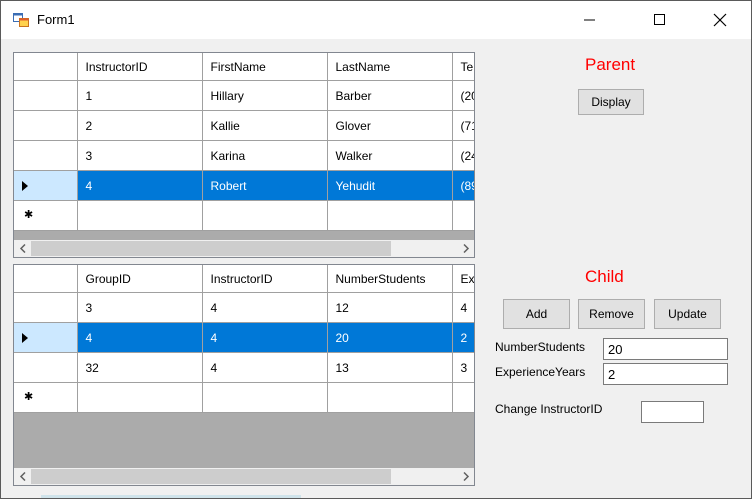 This screenshot has width=752, height=499. I want to click on table-cell: Robert, so click(265, 185).